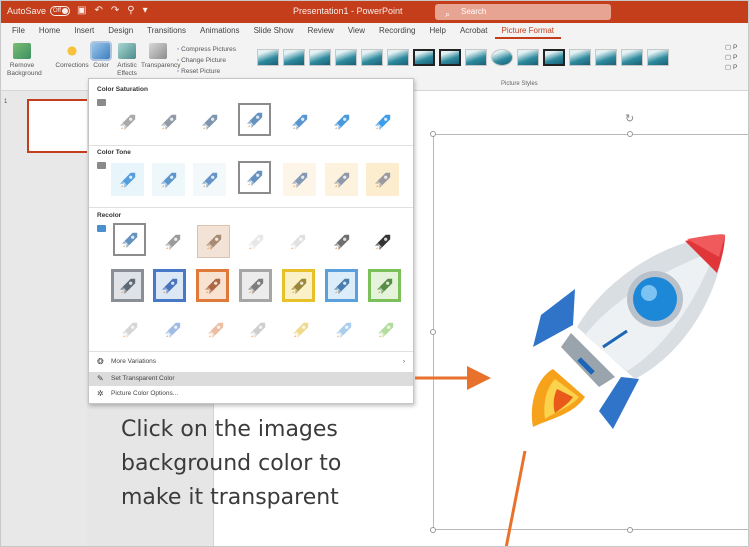  I want to click on autosave-control: AutoSave Off, so click(39, 11).